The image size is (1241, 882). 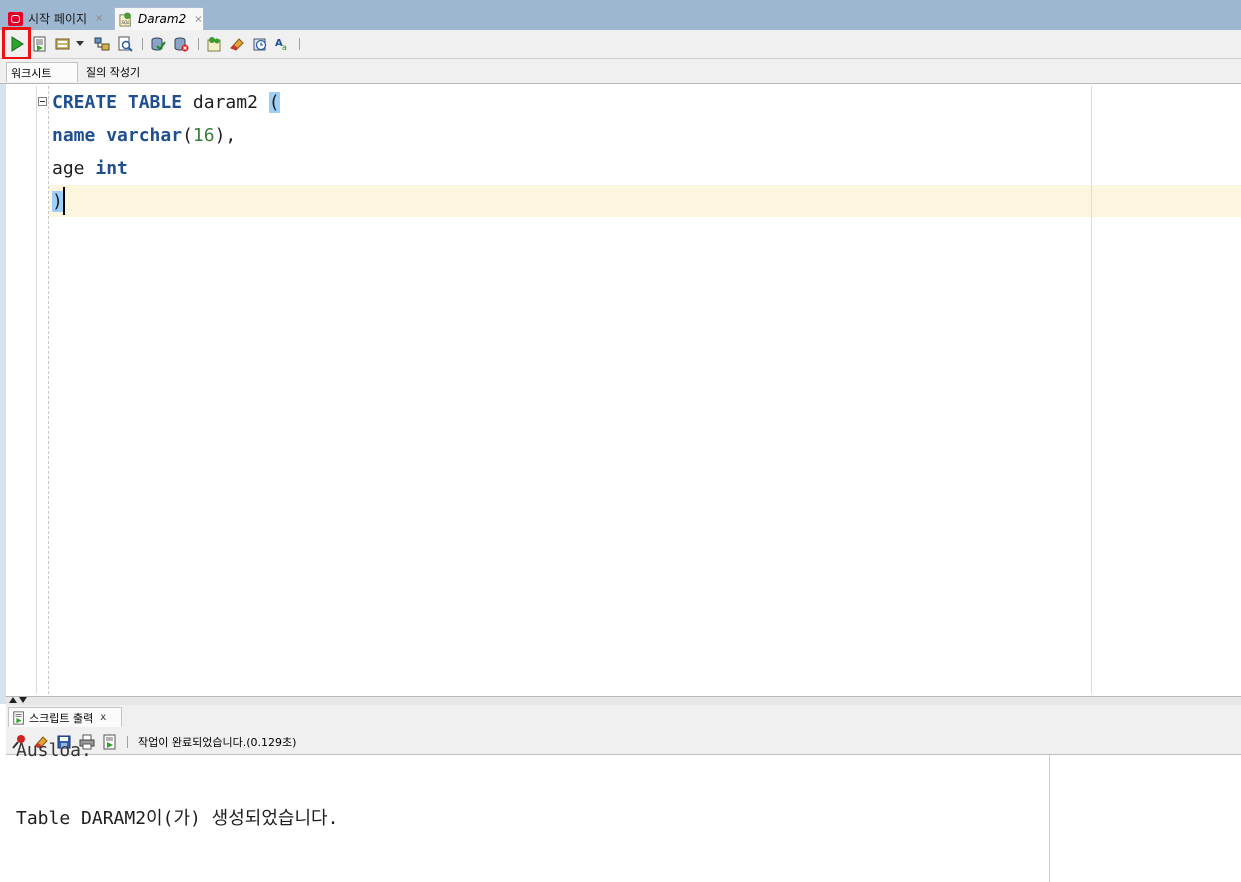 I want to click on code-token: TABLE, so click(x=155, y=102).